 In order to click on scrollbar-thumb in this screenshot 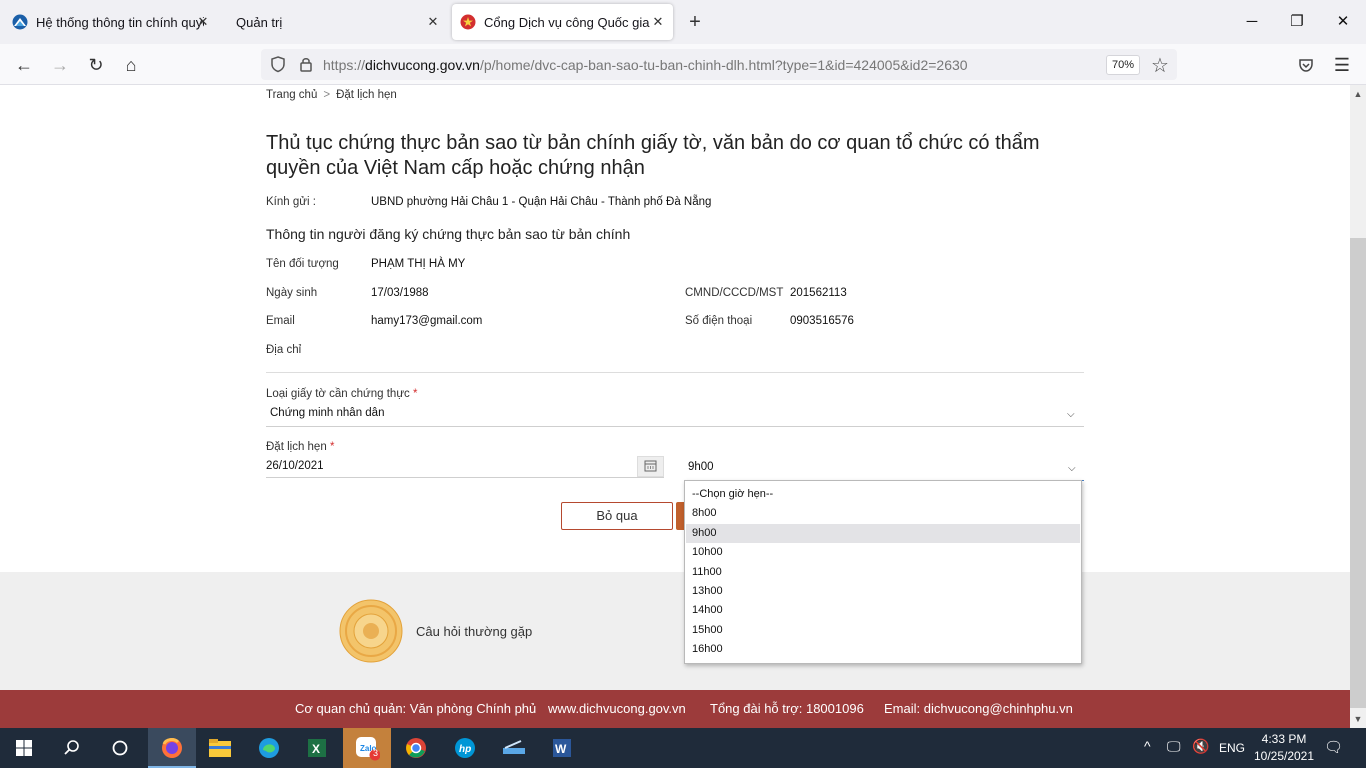, I will do `click(1358, 473)`.